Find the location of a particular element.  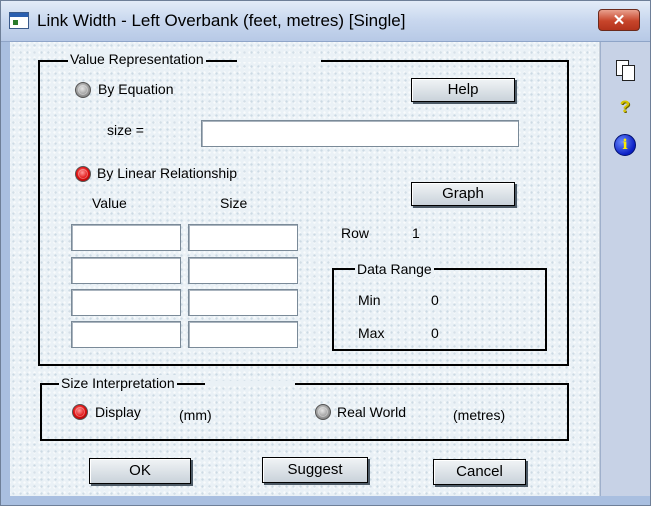

size-cell-row1 is located at coordinates (243, 237).